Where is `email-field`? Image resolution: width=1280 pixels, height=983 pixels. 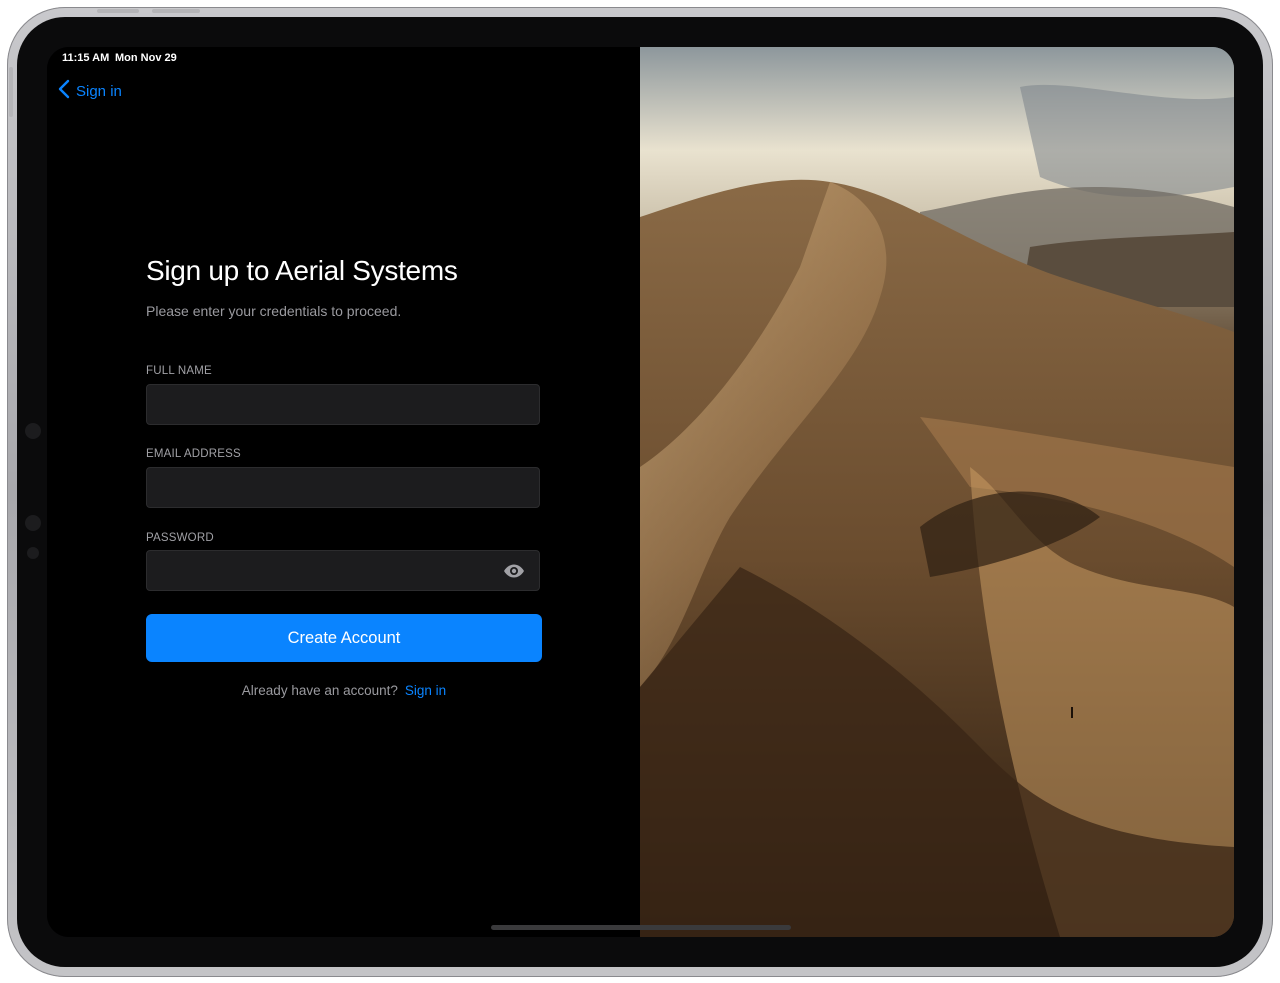
email-field is located at coordinates (343, 487).